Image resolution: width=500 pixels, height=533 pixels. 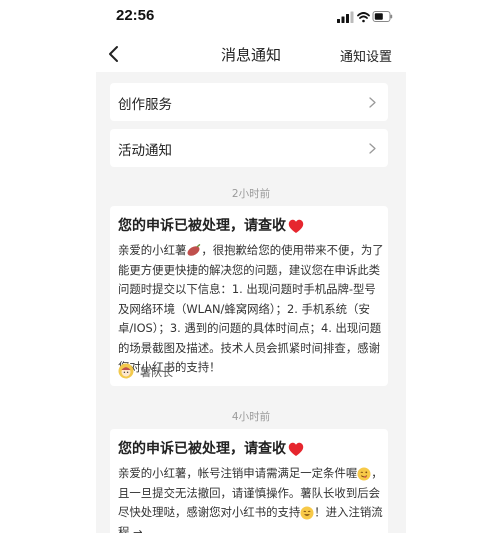 What do you see at coordinates (251, 417) in the screenshot?
I see `message-time: 4小时前` at bounding box center [251, 417].